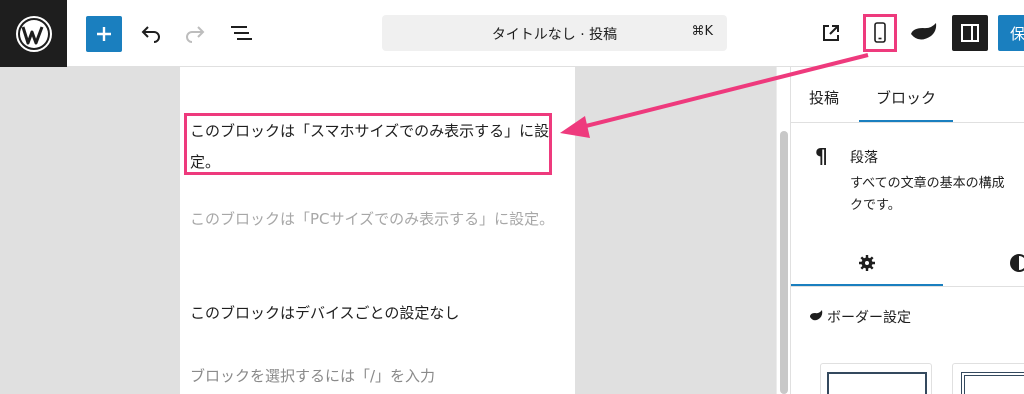 The height and width of the screenshot is (394, 1024). What do you see at coordinates (368, 144) in the screenshot?
I see `annotation-highlight` at bounding box center [368, 144].